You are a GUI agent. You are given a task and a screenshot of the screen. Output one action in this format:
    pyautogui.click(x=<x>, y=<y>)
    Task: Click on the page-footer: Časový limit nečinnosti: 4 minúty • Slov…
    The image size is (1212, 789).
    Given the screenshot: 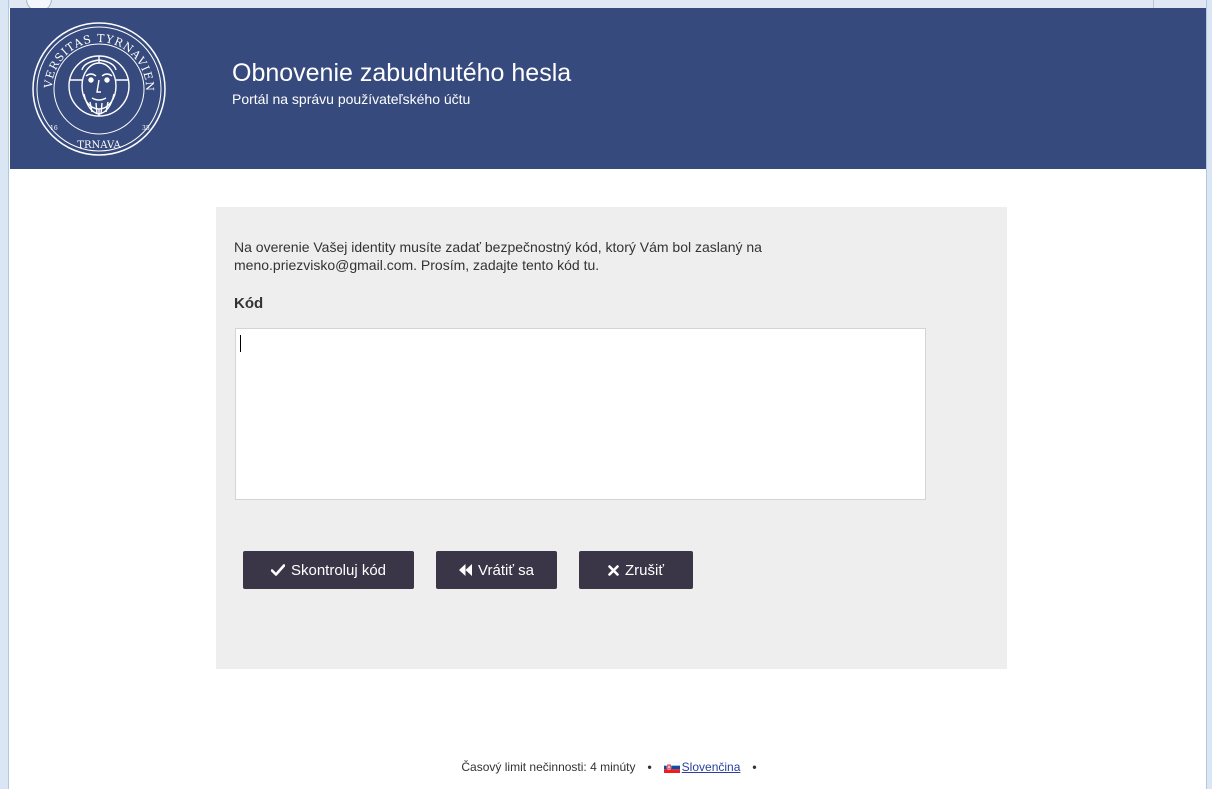 What is the action you would take?
    pyautogui.click(x=606, y=767)
    